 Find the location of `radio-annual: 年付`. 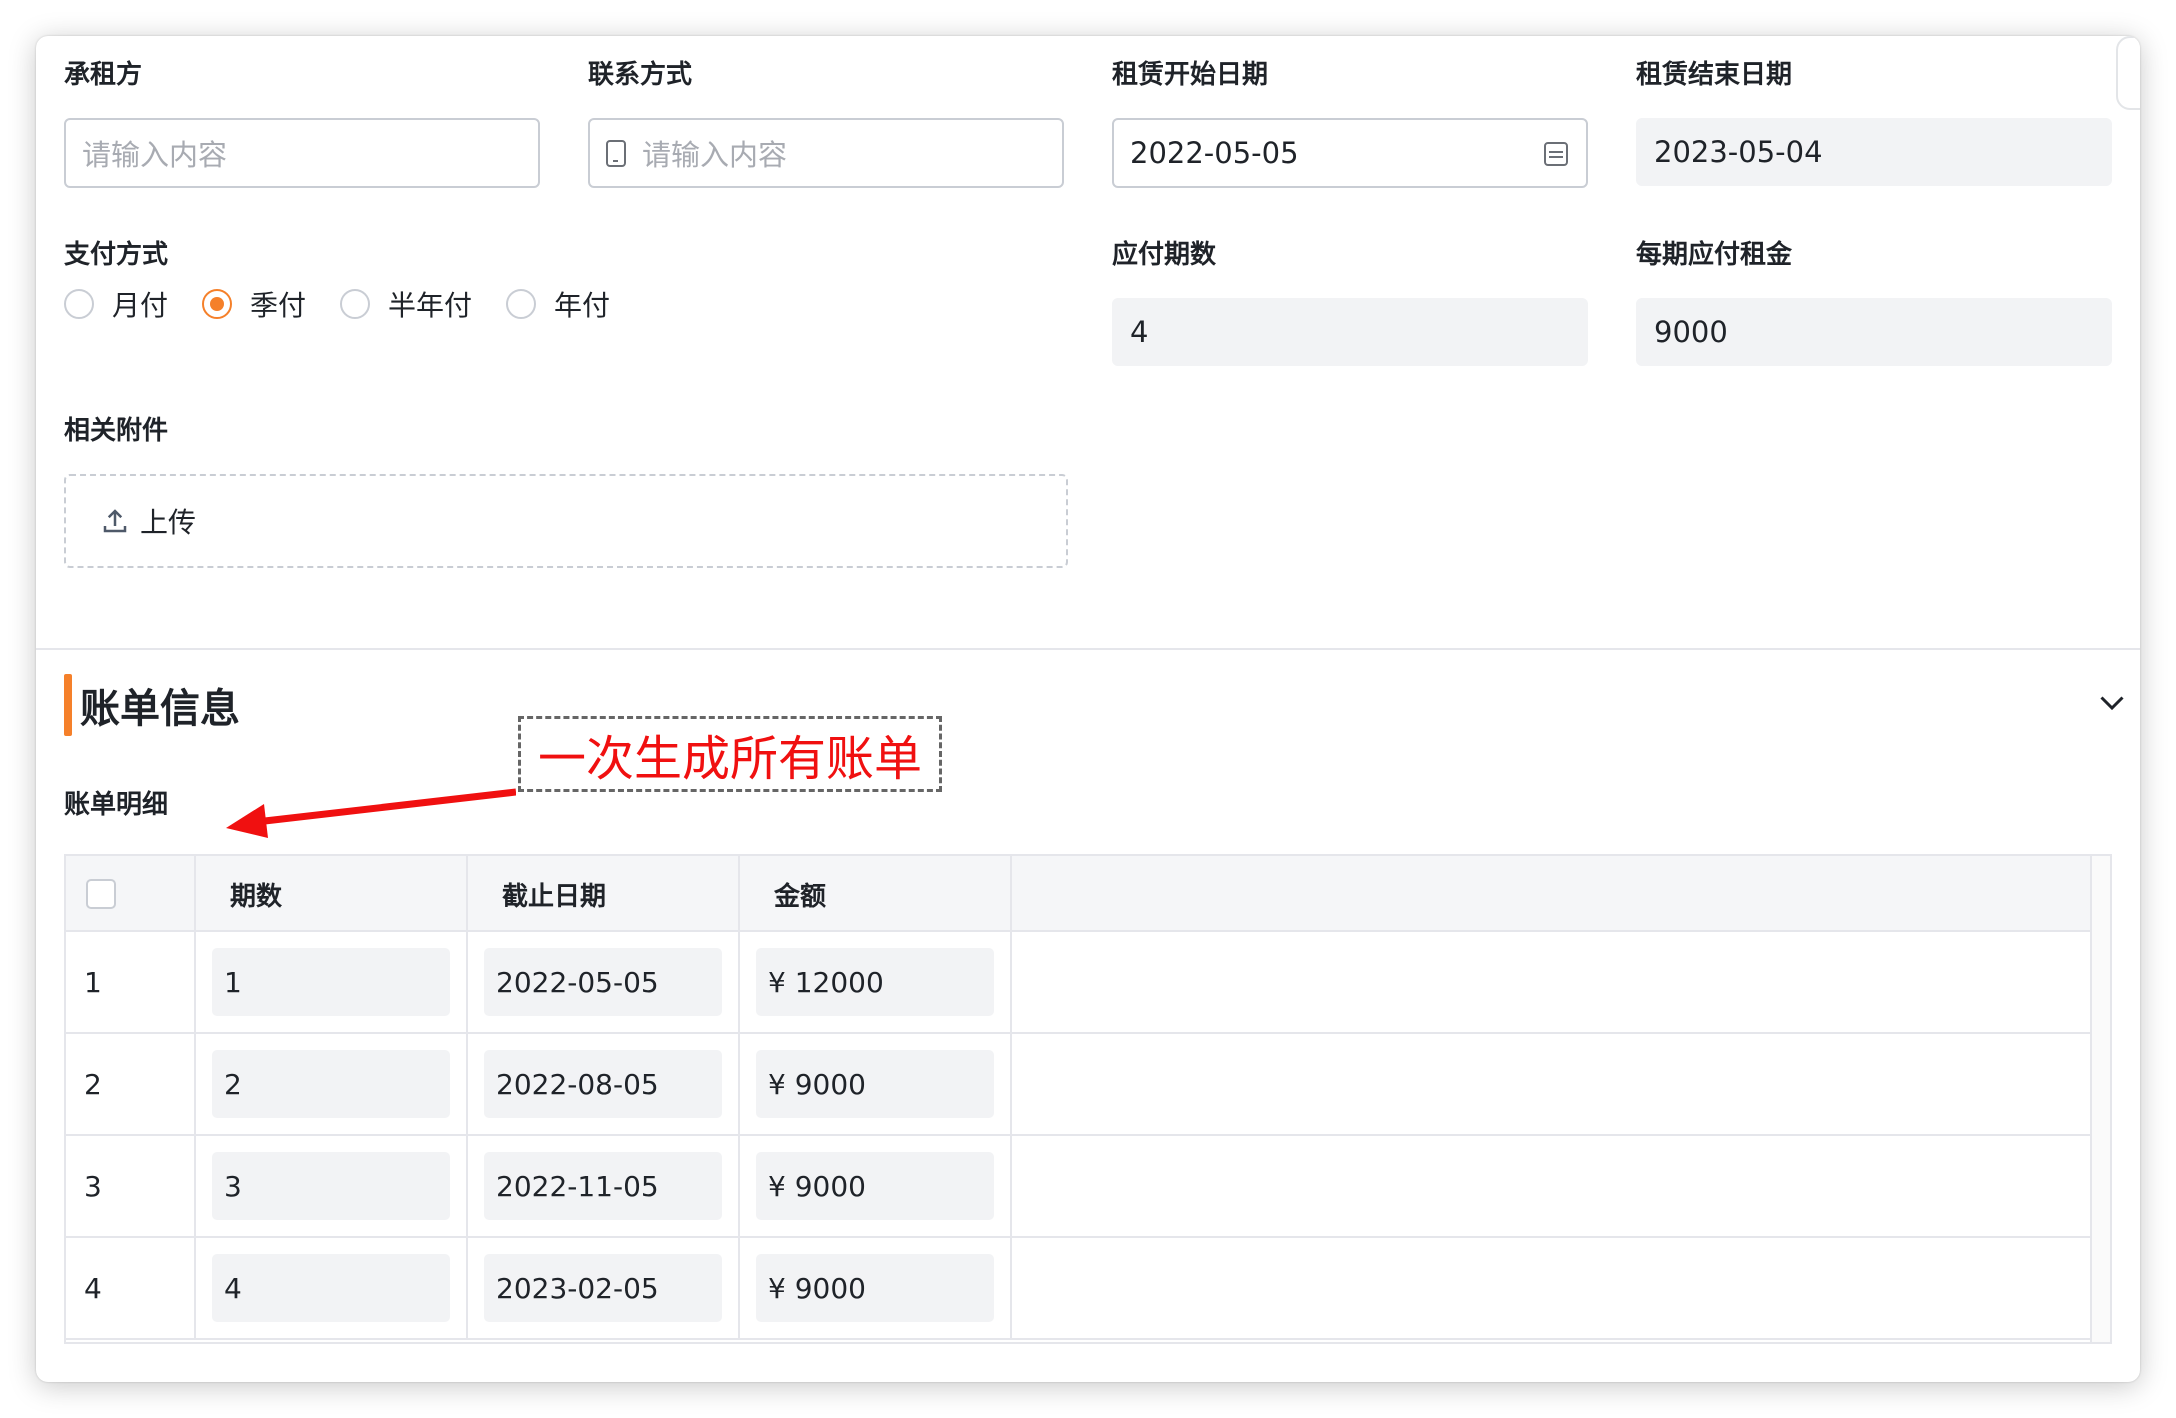

radio-annual: 年付 is located at coordinates (558, 304).